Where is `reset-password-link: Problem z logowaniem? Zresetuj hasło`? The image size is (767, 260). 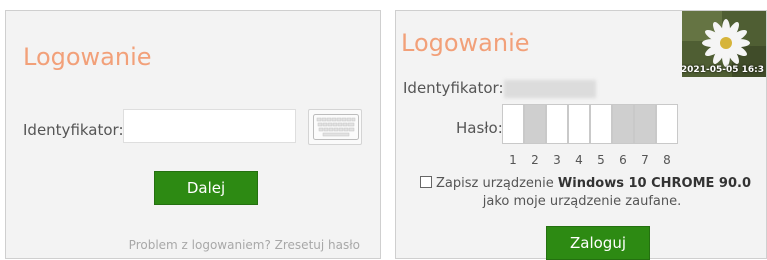
reset-password-link: Problem z logowaniem? Zresetuj hasło is located at coordinates (244, 245).